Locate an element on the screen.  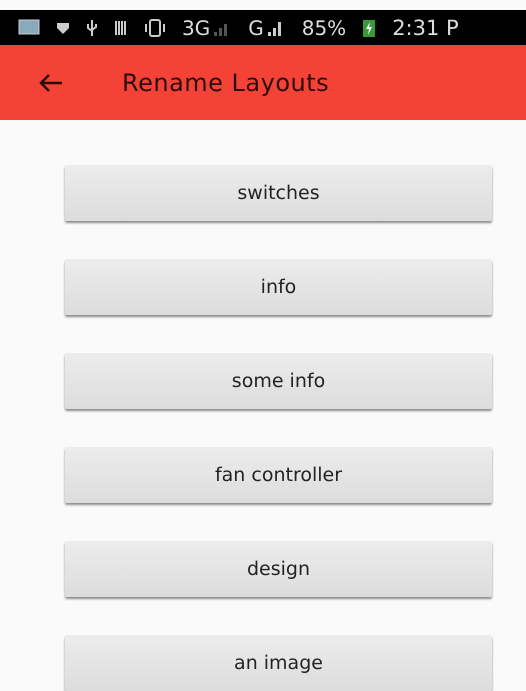
monitor-icon is located at coordinates (29, 27).